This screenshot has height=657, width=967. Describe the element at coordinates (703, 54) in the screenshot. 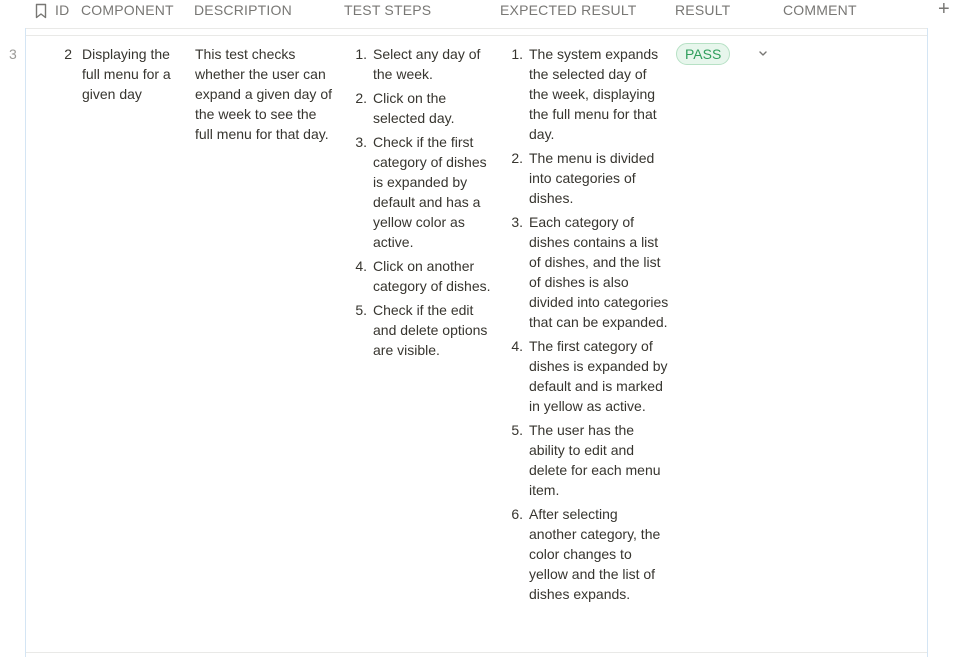

I see `result-status-badge: PASS` at that location.